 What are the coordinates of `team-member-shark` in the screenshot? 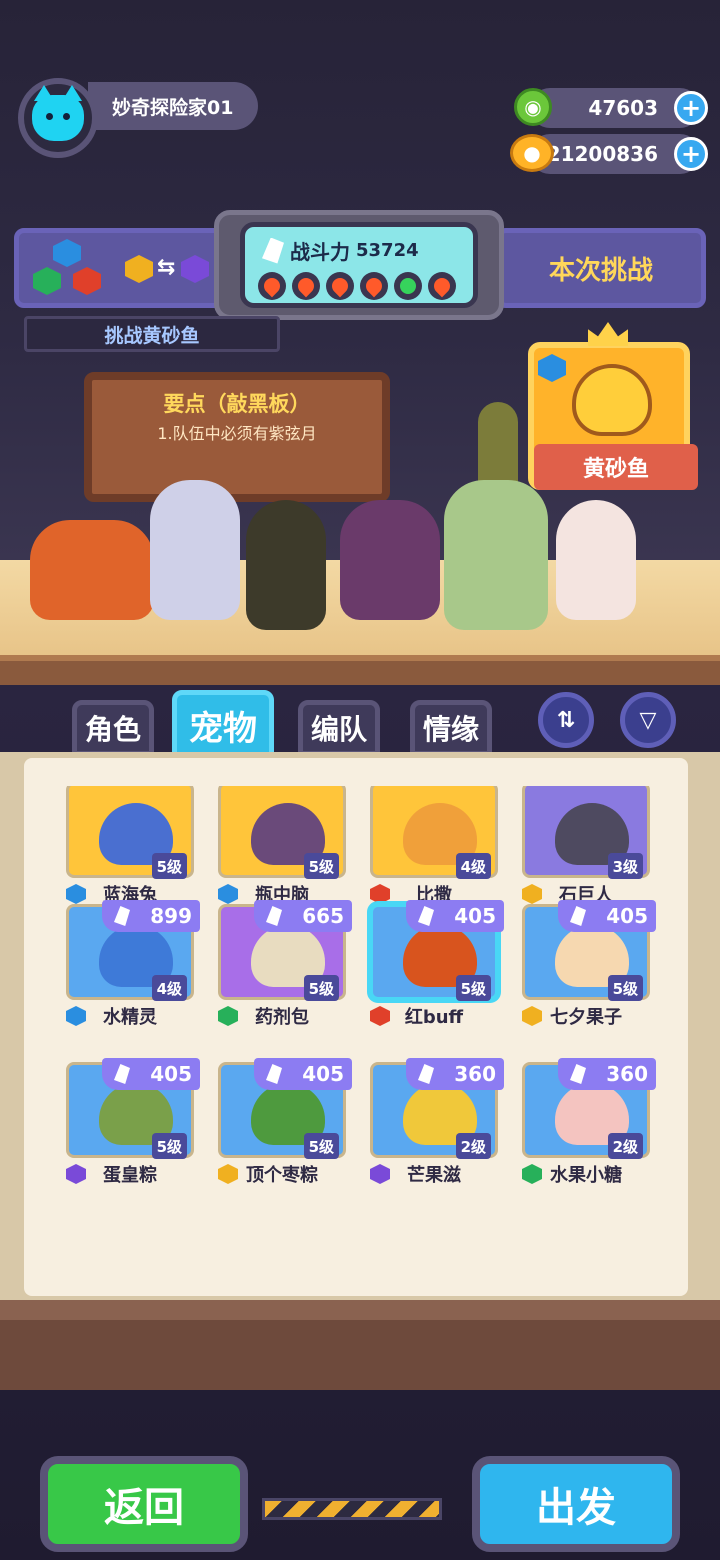 It's located at (286, 565).